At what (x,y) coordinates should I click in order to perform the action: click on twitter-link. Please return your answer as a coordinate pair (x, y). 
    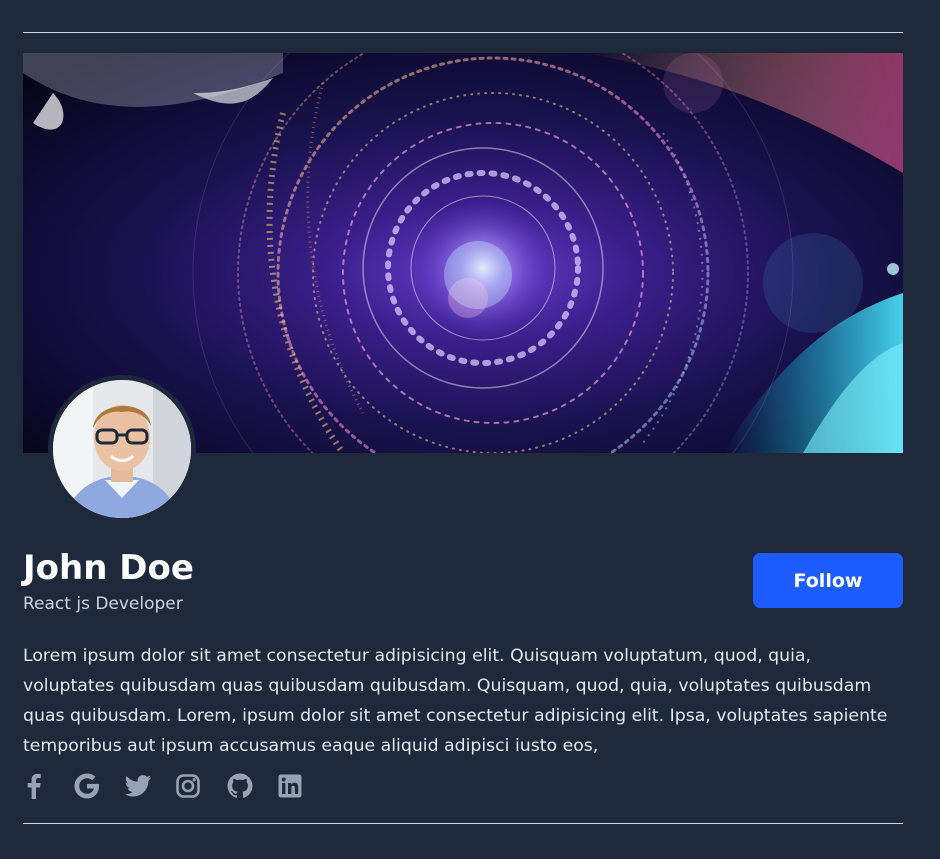
    Looking at the image, I should click on (150, 786).